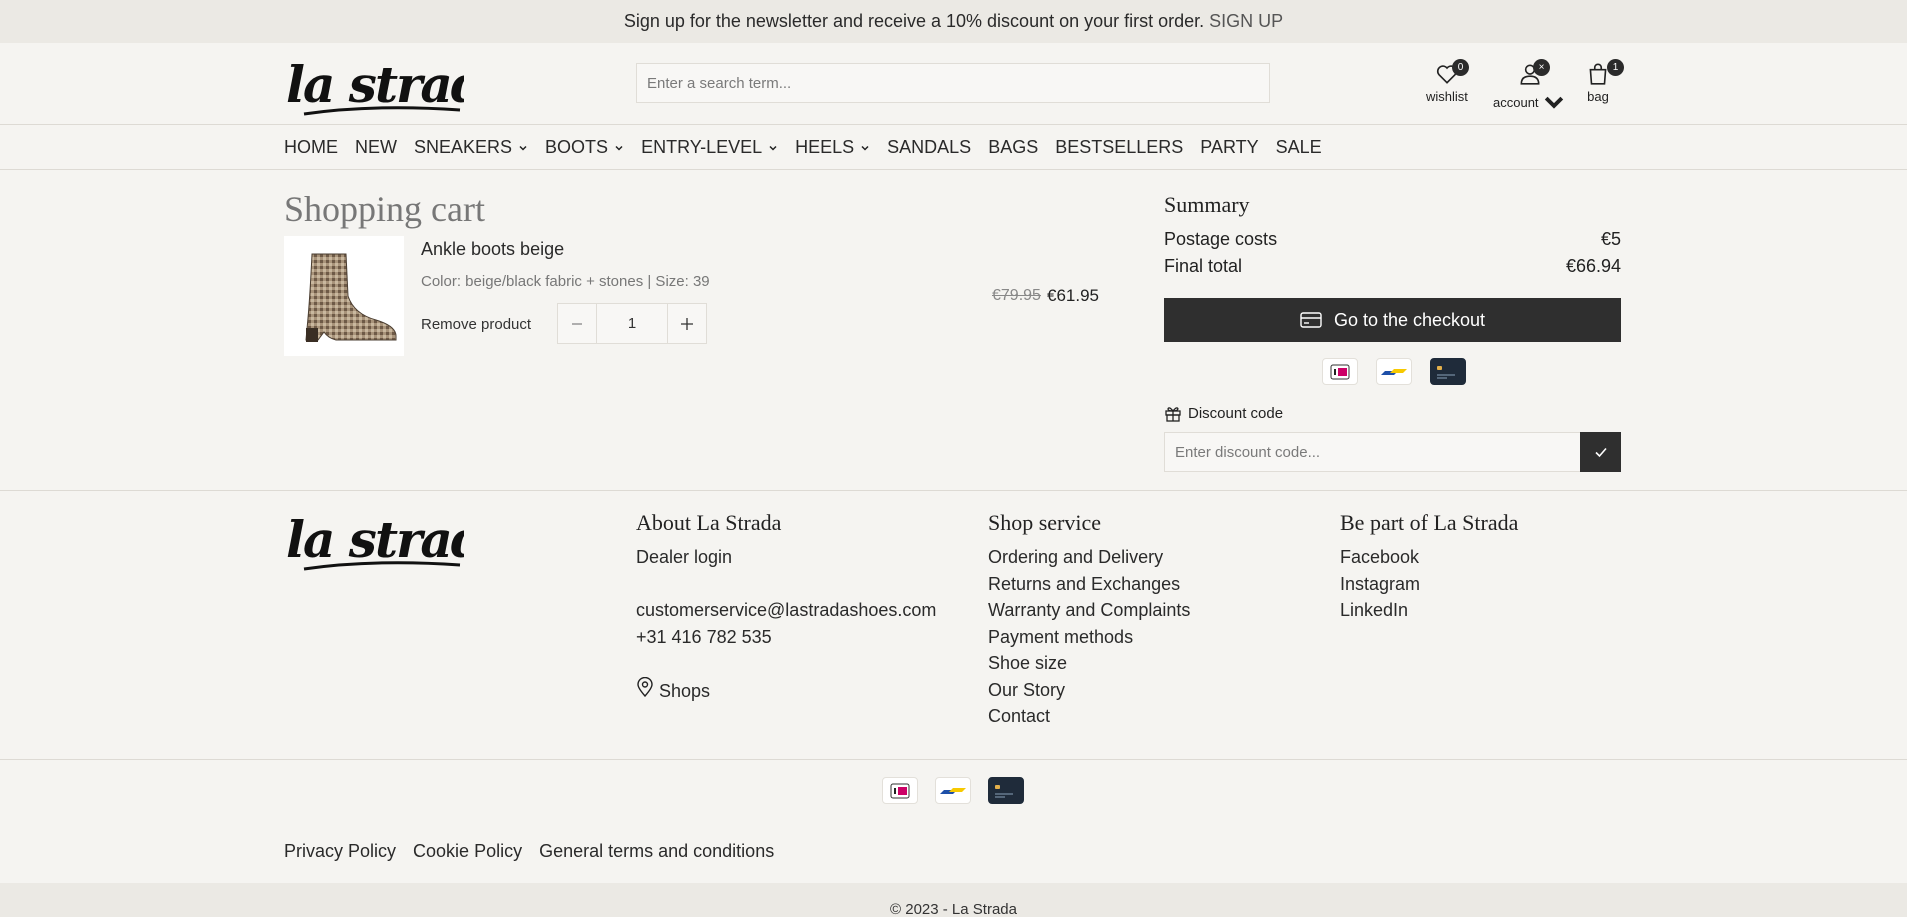  I want to click on check-icon, so click(1600, 452).